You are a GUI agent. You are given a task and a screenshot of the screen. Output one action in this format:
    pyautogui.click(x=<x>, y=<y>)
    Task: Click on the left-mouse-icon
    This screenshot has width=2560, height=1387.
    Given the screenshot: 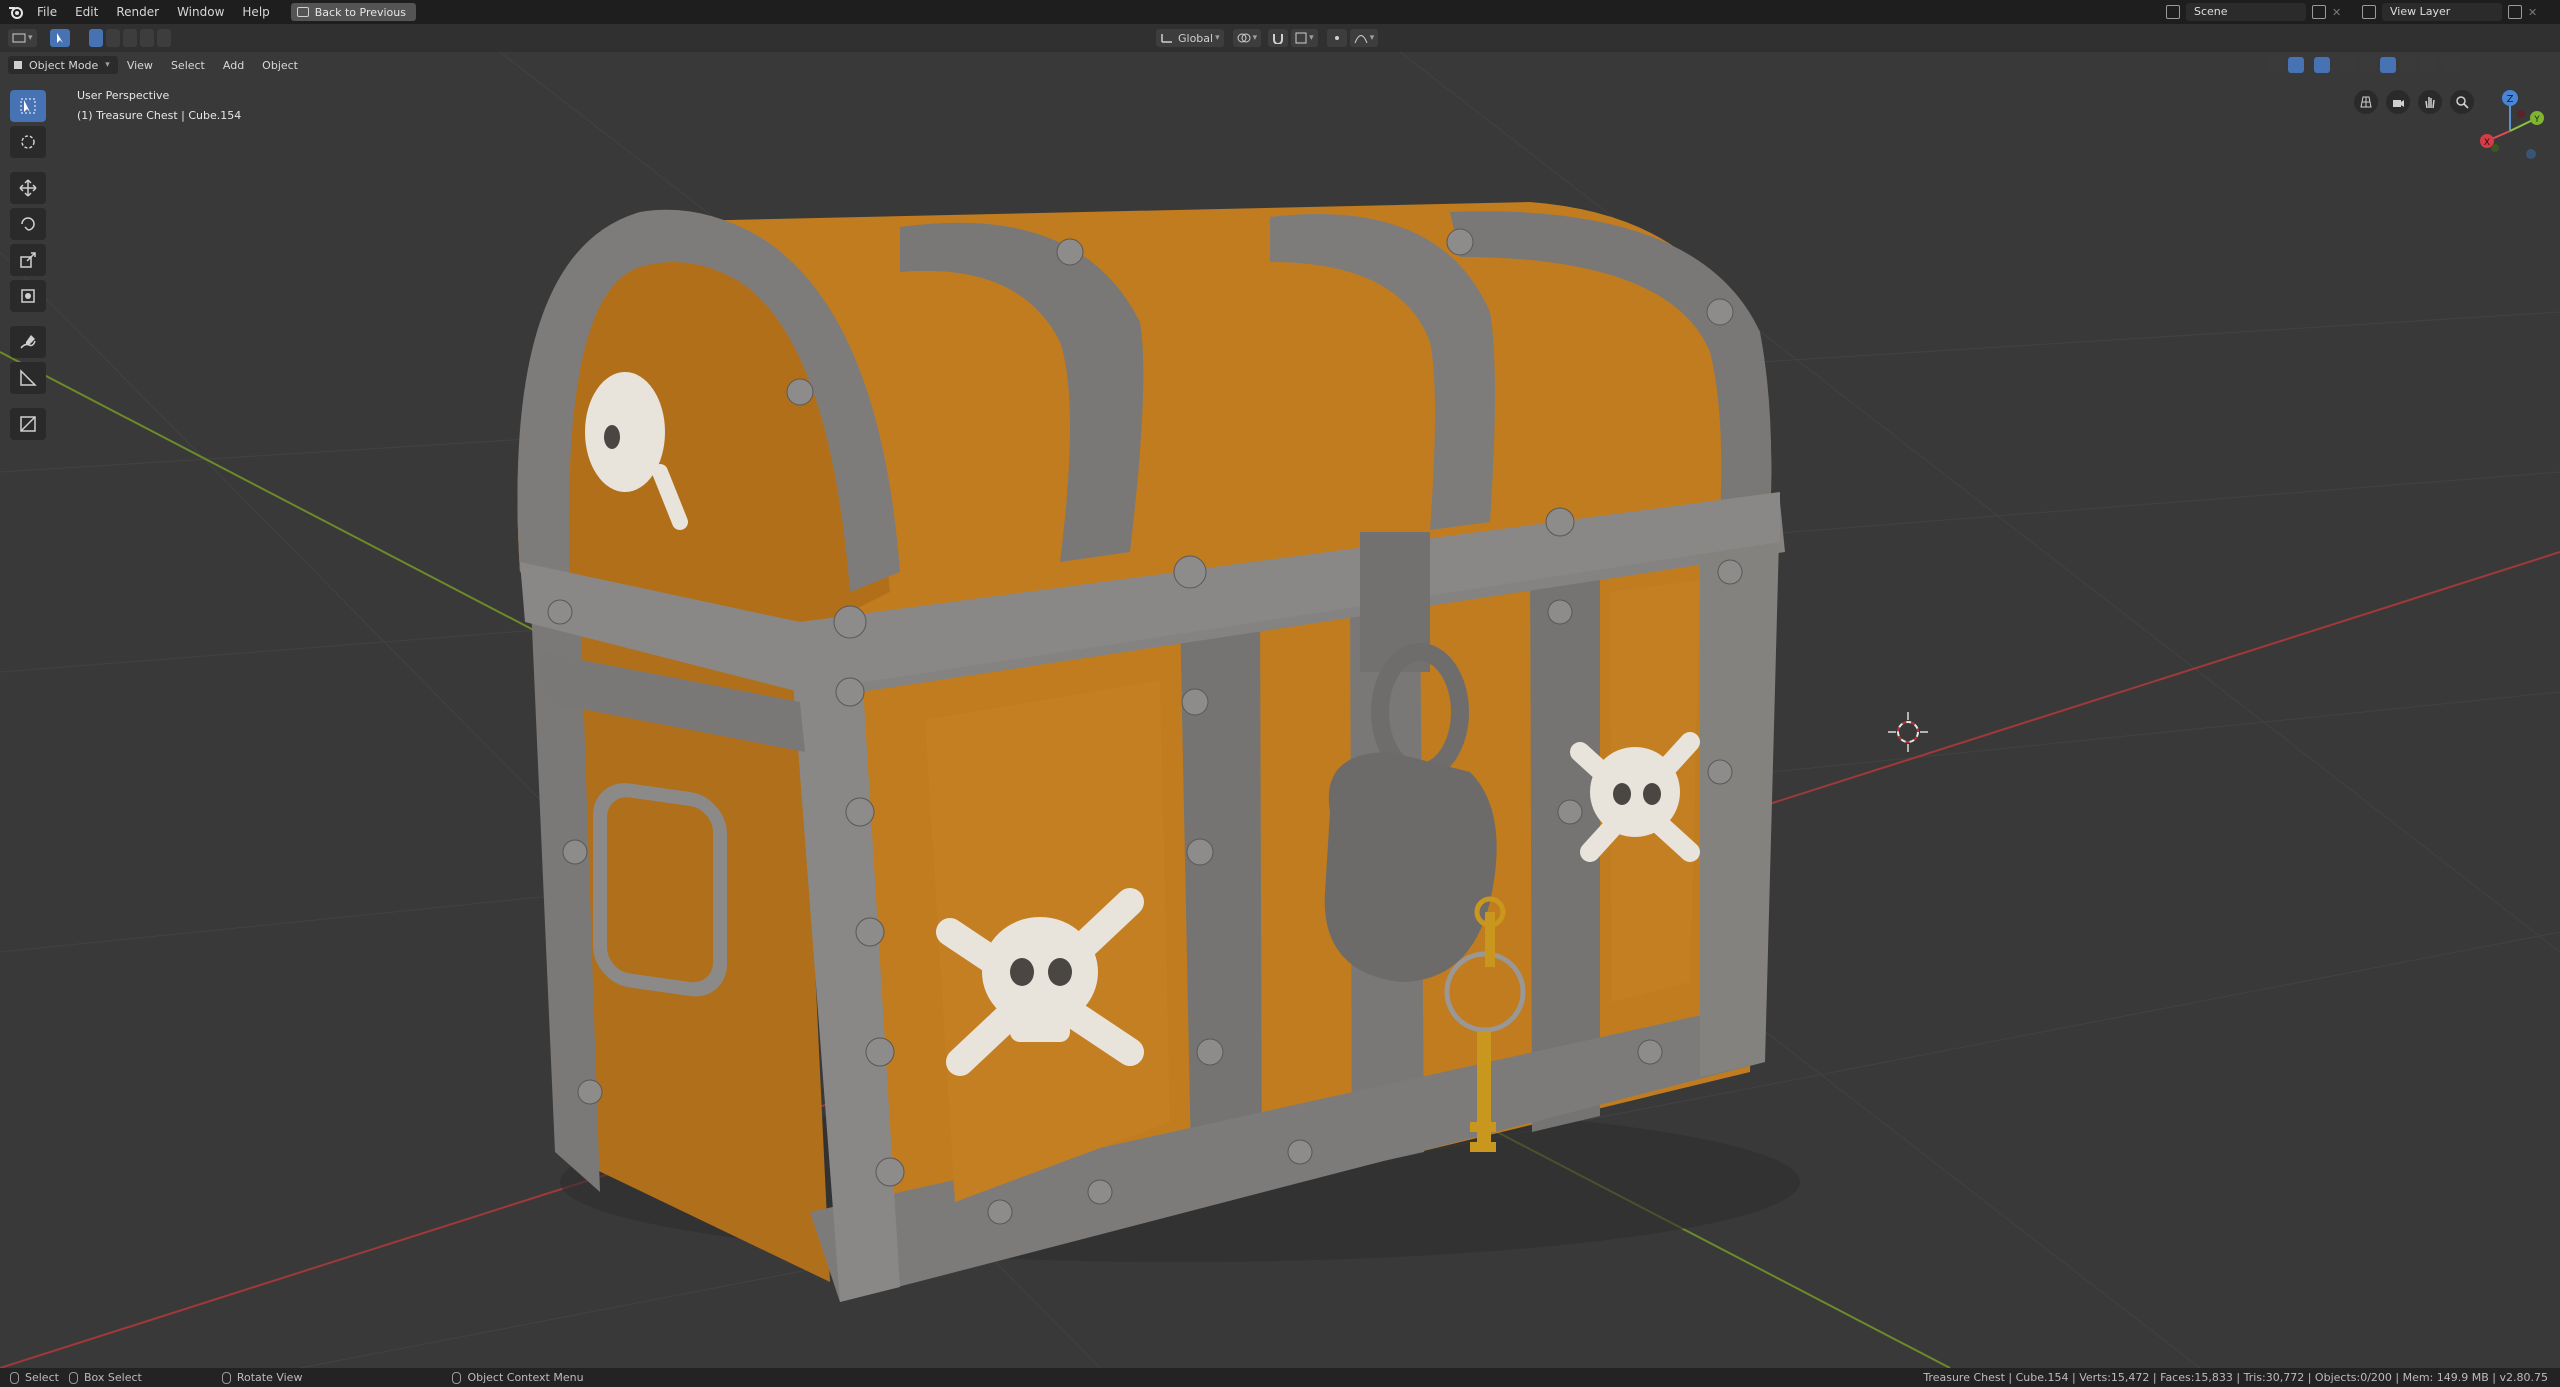 What is the action you would take?
    pyautogui.click(x=14, y=1377)
    